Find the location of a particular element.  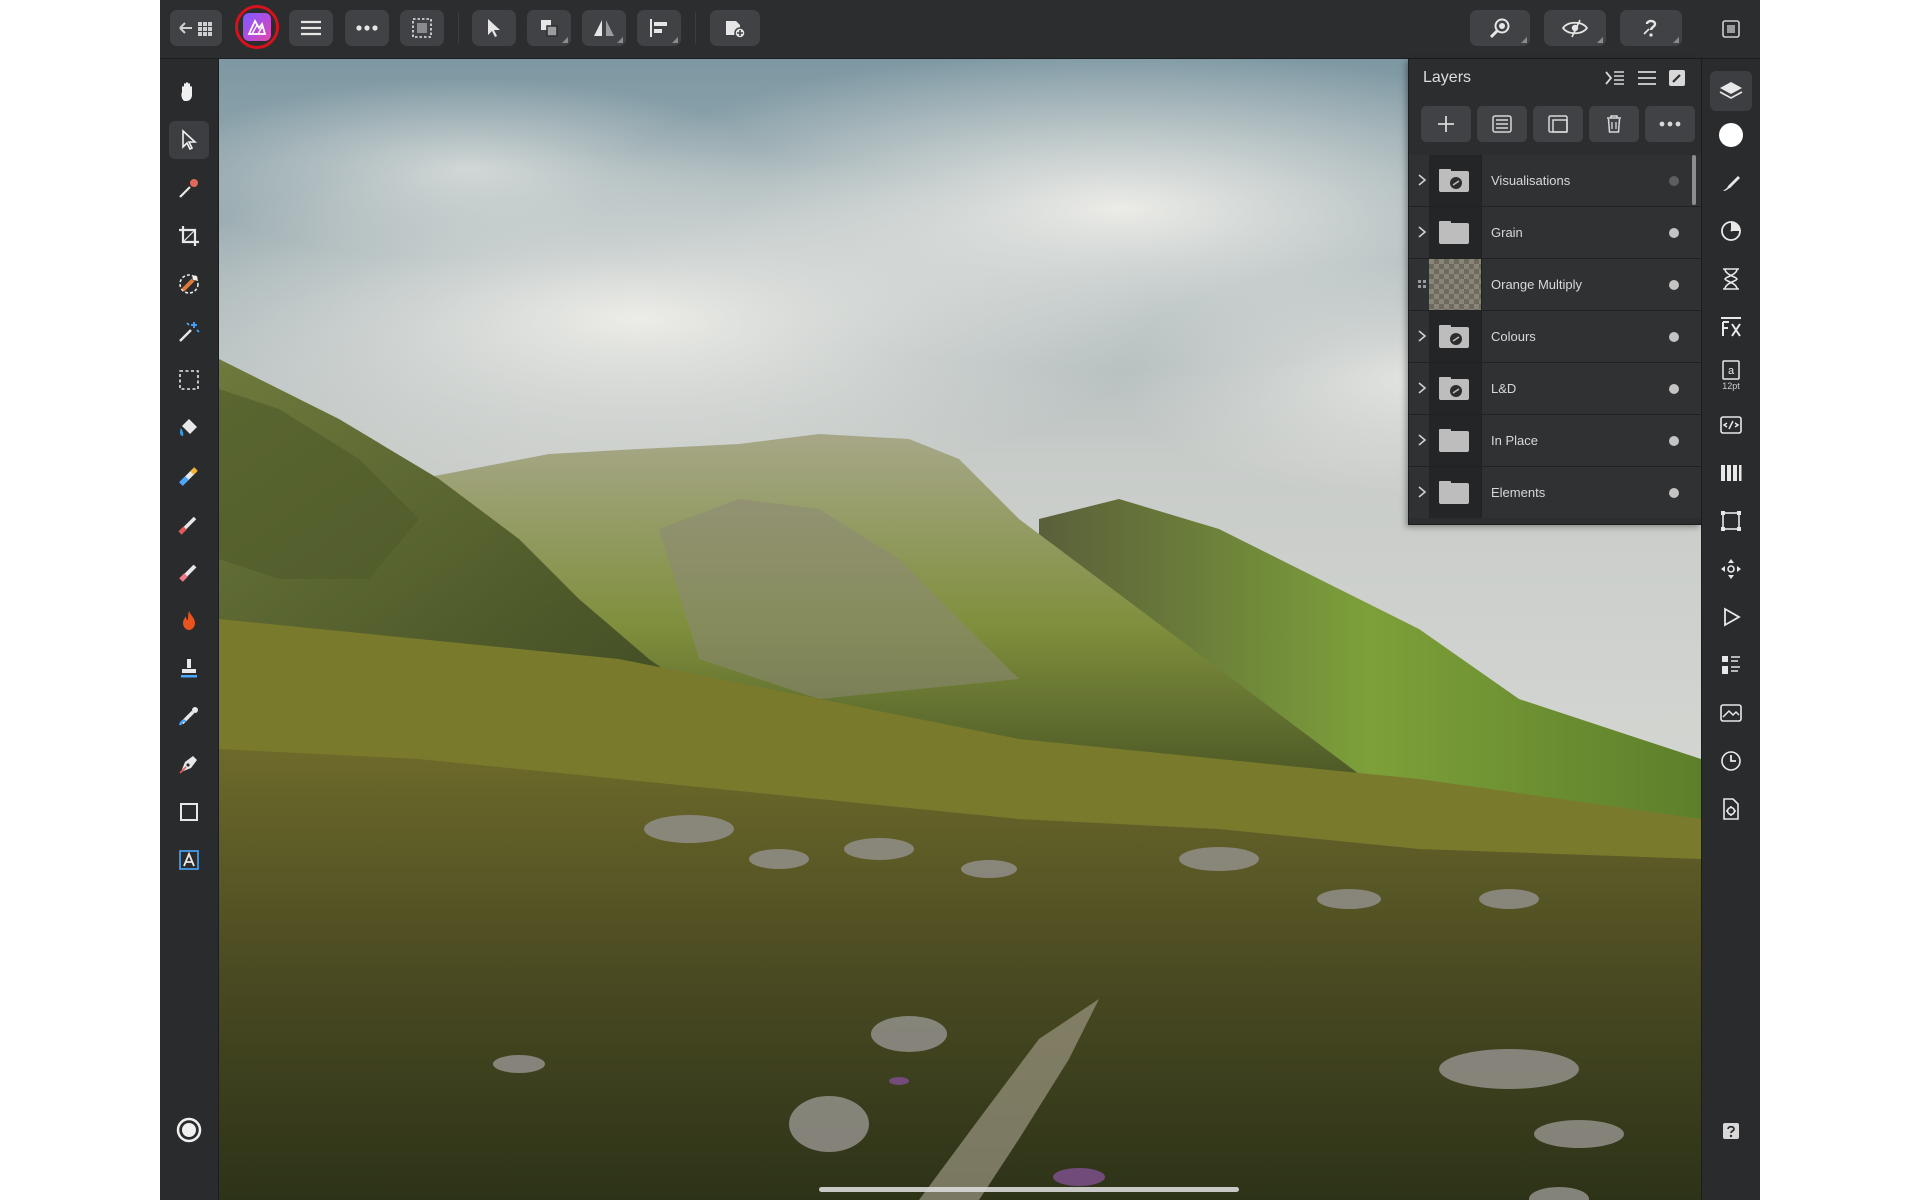

zoom-button is located at coordinates (1500, 28).